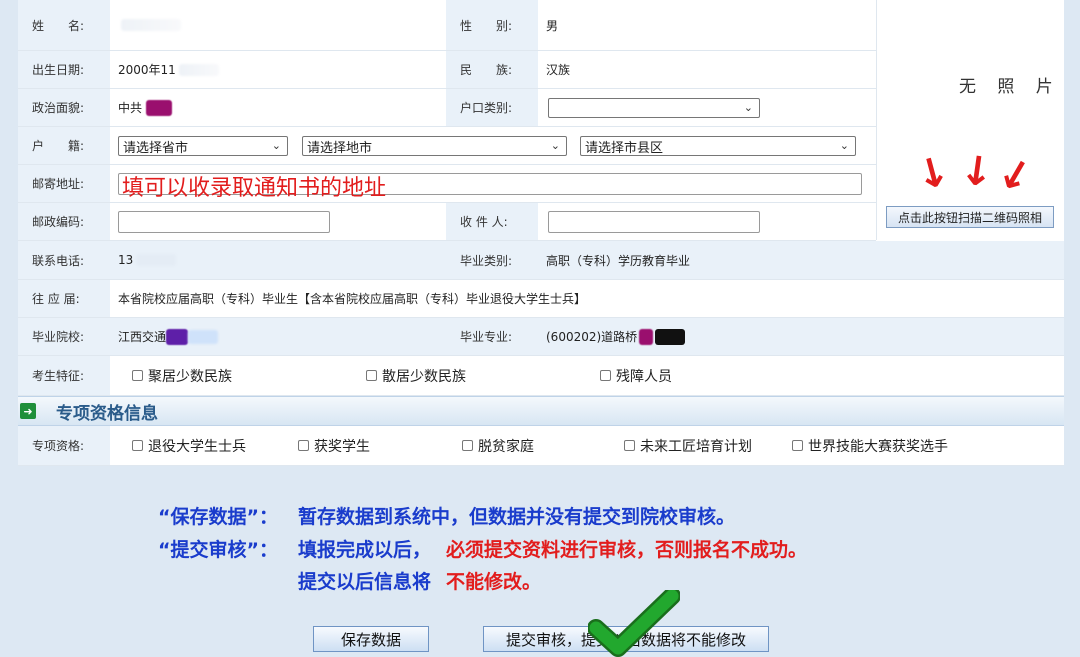 Image resolution: width=1080 pixels, height=657 pixels. What do you see at coordinates (492, 69) in the screenshot?
I see `ethnicity-label: 民 族:` at bounding box center [492, 69].